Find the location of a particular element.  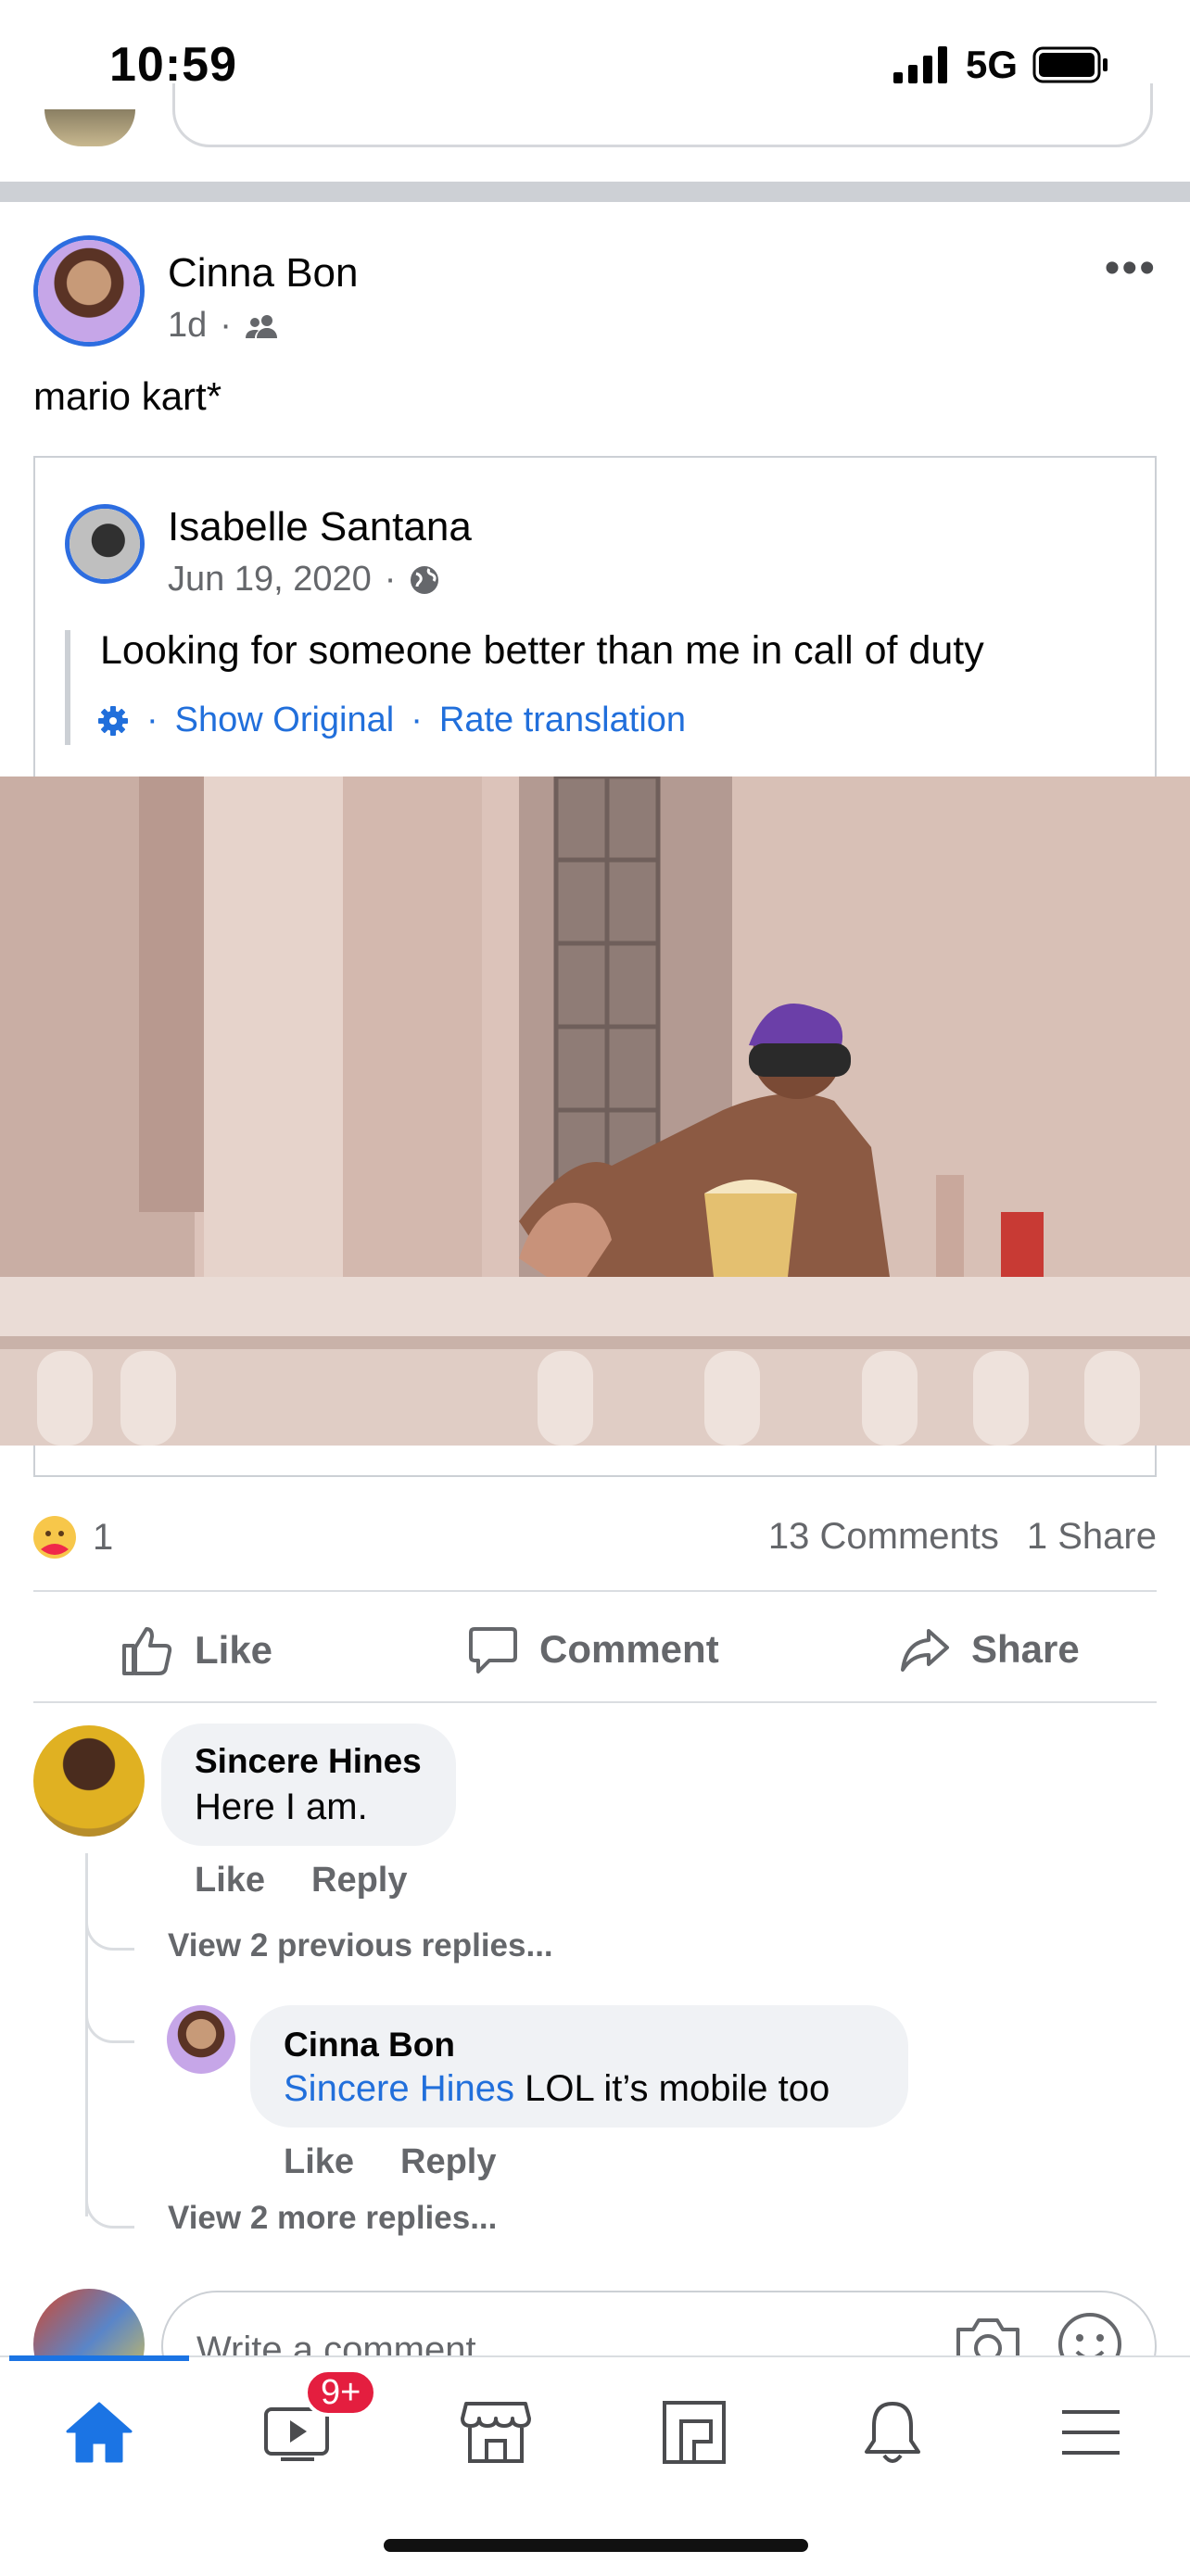

menu-icon is located at coordinates (1091, 2432).